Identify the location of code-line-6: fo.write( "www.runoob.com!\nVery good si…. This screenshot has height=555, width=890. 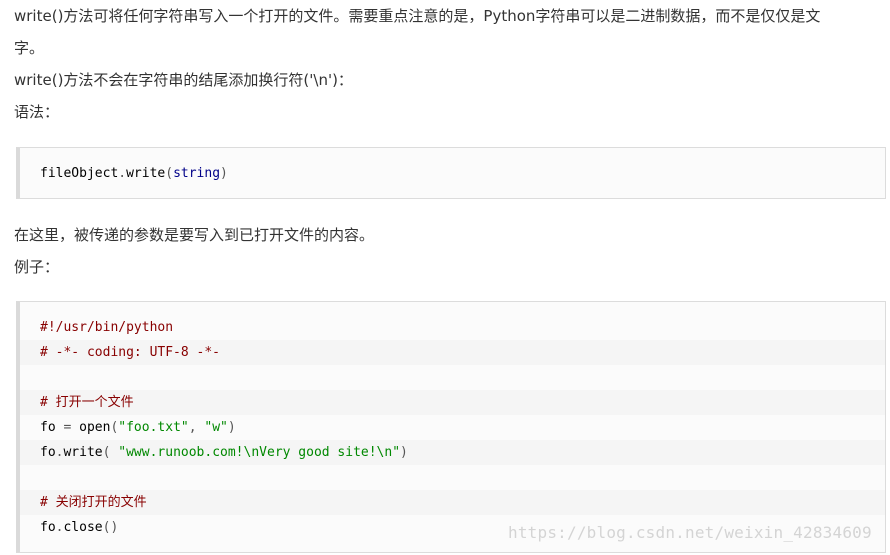
(452, 452).